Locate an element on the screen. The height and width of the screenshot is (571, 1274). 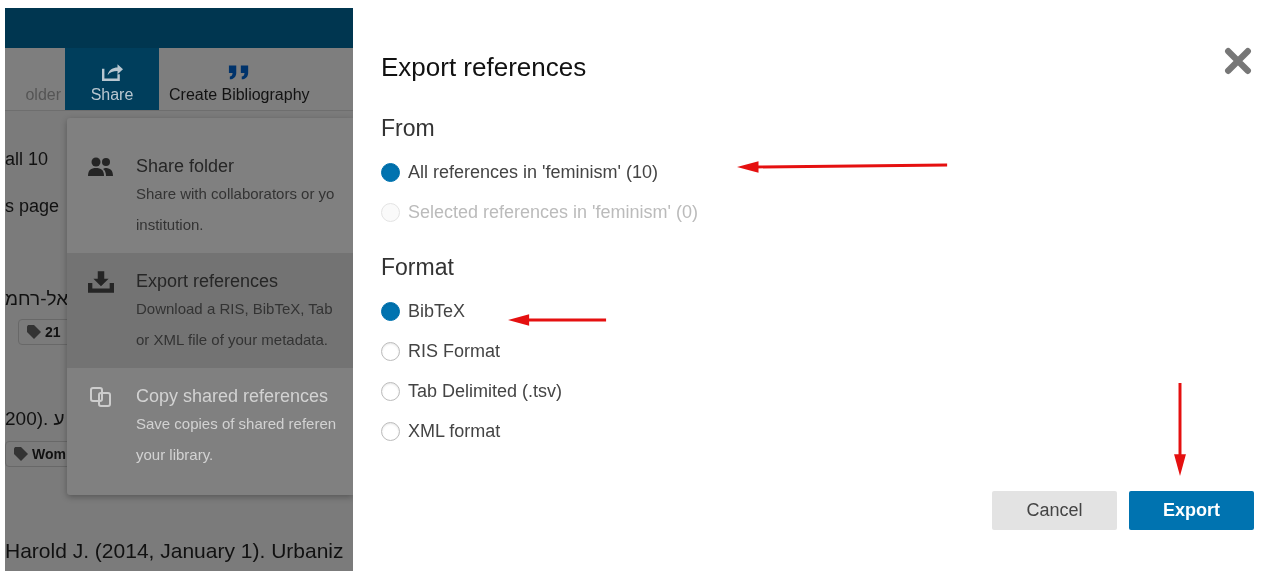
radio-option: Tab Delimited (.tsv) is located at coordinates (472, 391).